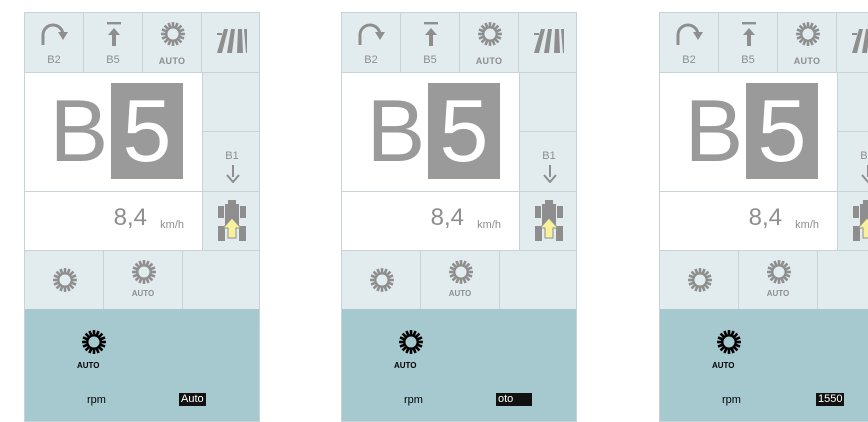 The width and height of the screenshot is (868, 422). What do you see at coordinates (514, 399) in the screenshot?
I see `rpm-value-field: oto` at bounding box center [514, 399].